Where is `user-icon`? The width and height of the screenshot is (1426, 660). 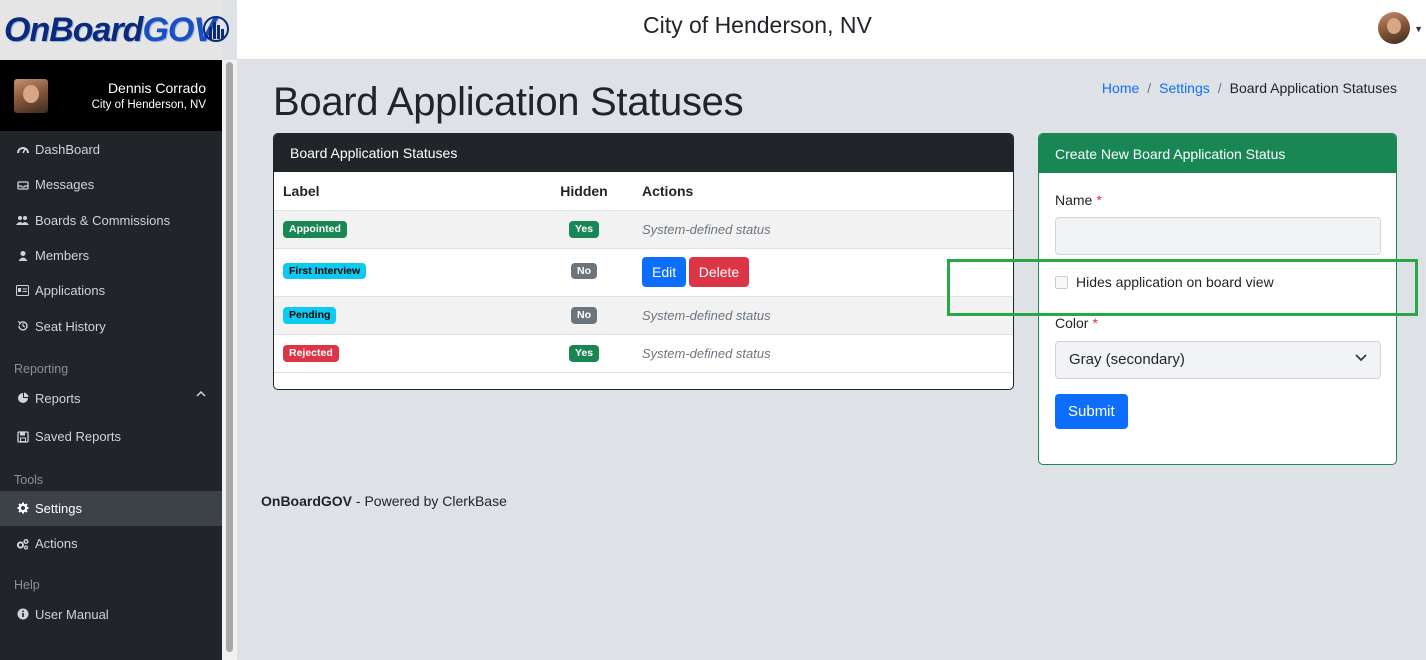 user-icon is located at coordinates (22, 255).